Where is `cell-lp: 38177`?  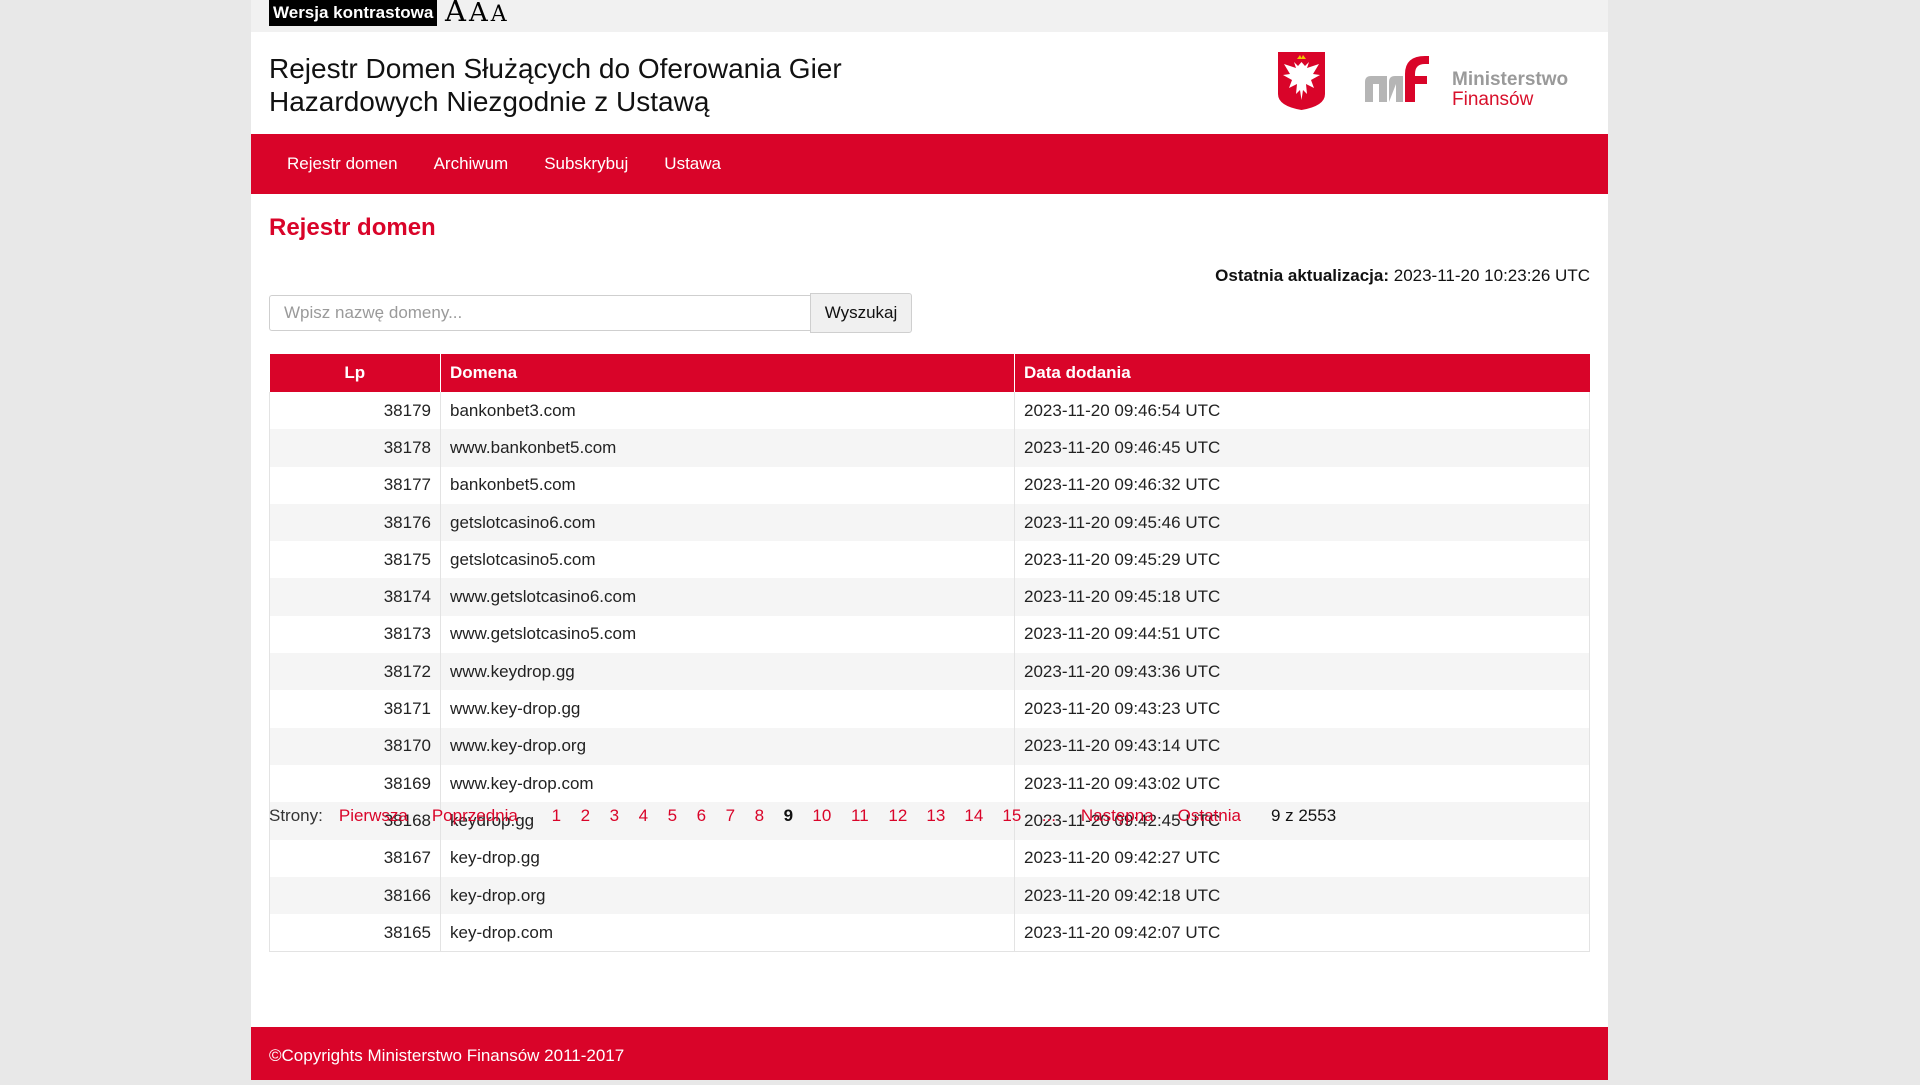
cell-lp: 38177 is located at coordinates (355, 485).